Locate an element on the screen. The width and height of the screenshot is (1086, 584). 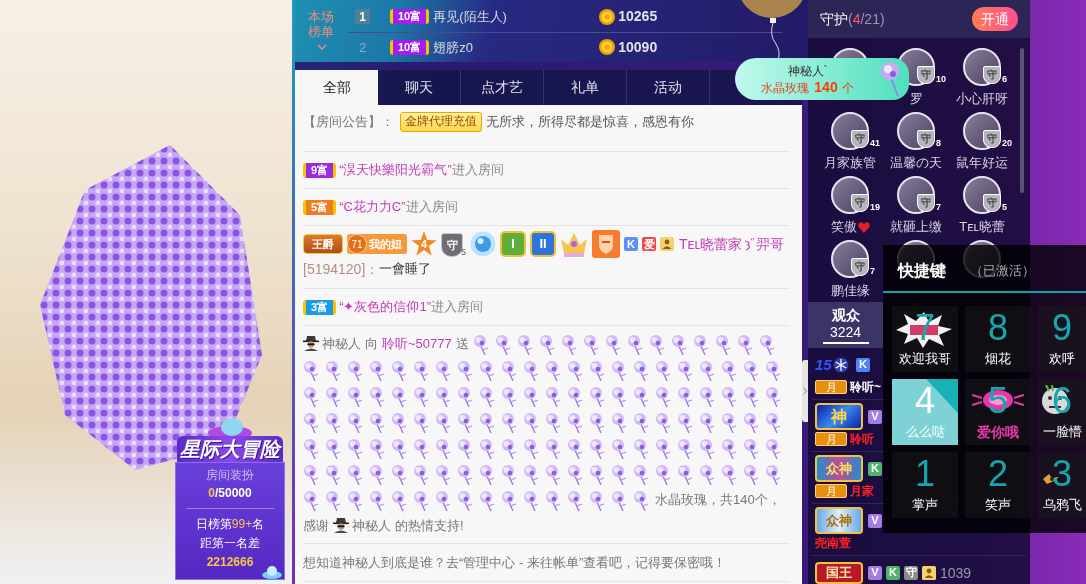
guard-name: 笑傲 is located at coordinates (843, 227).